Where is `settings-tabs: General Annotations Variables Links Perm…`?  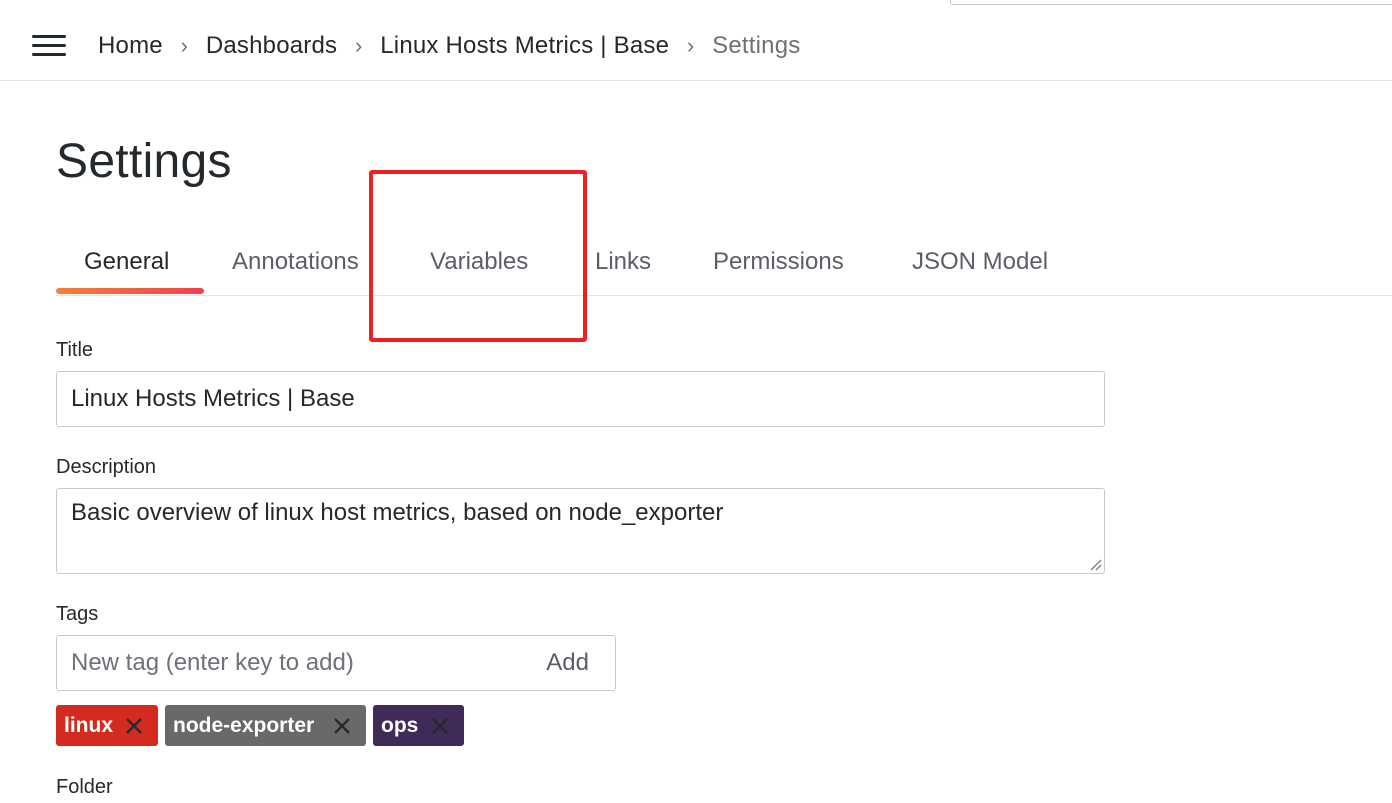
settings-tabs: General Annotations Variables Links Perm… is located at coordinates (724, 267).